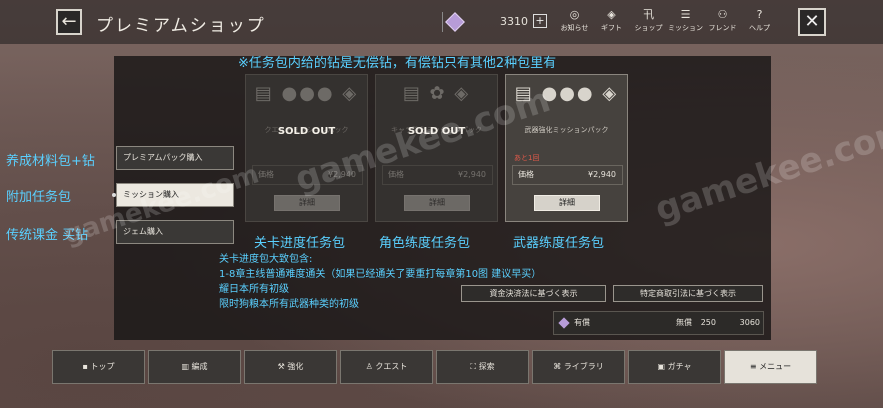 The image size is (883, 408). Describe the element at coordinates (674, 367) in the screenshot. I see `bottom-nav-gacha: ▣ ガチャ` at that location.